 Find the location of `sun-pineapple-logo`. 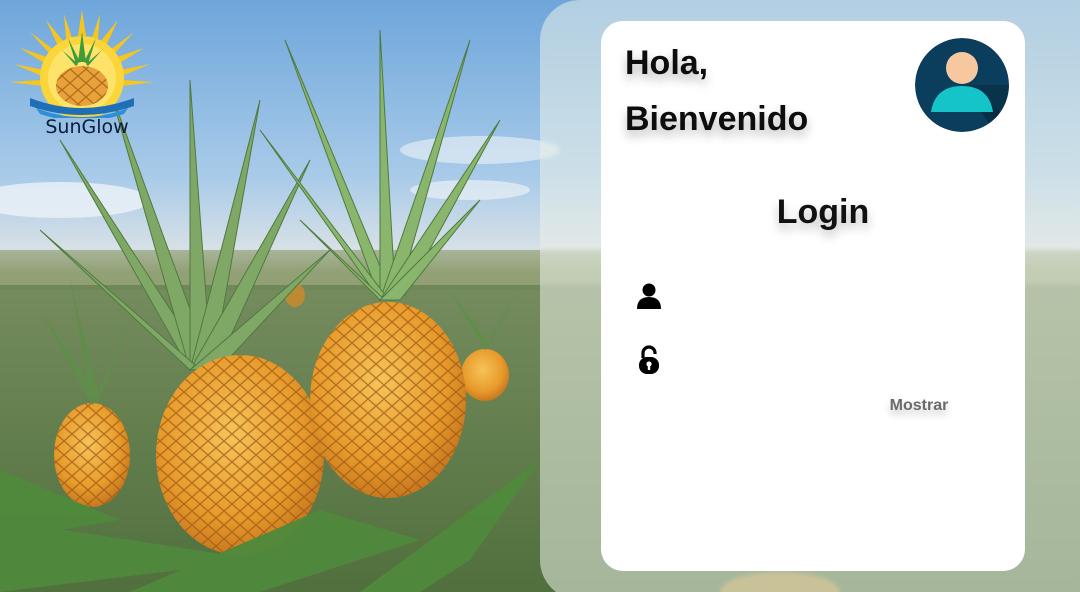

sun-pineapple-logo is located at coordinates (82, 65).